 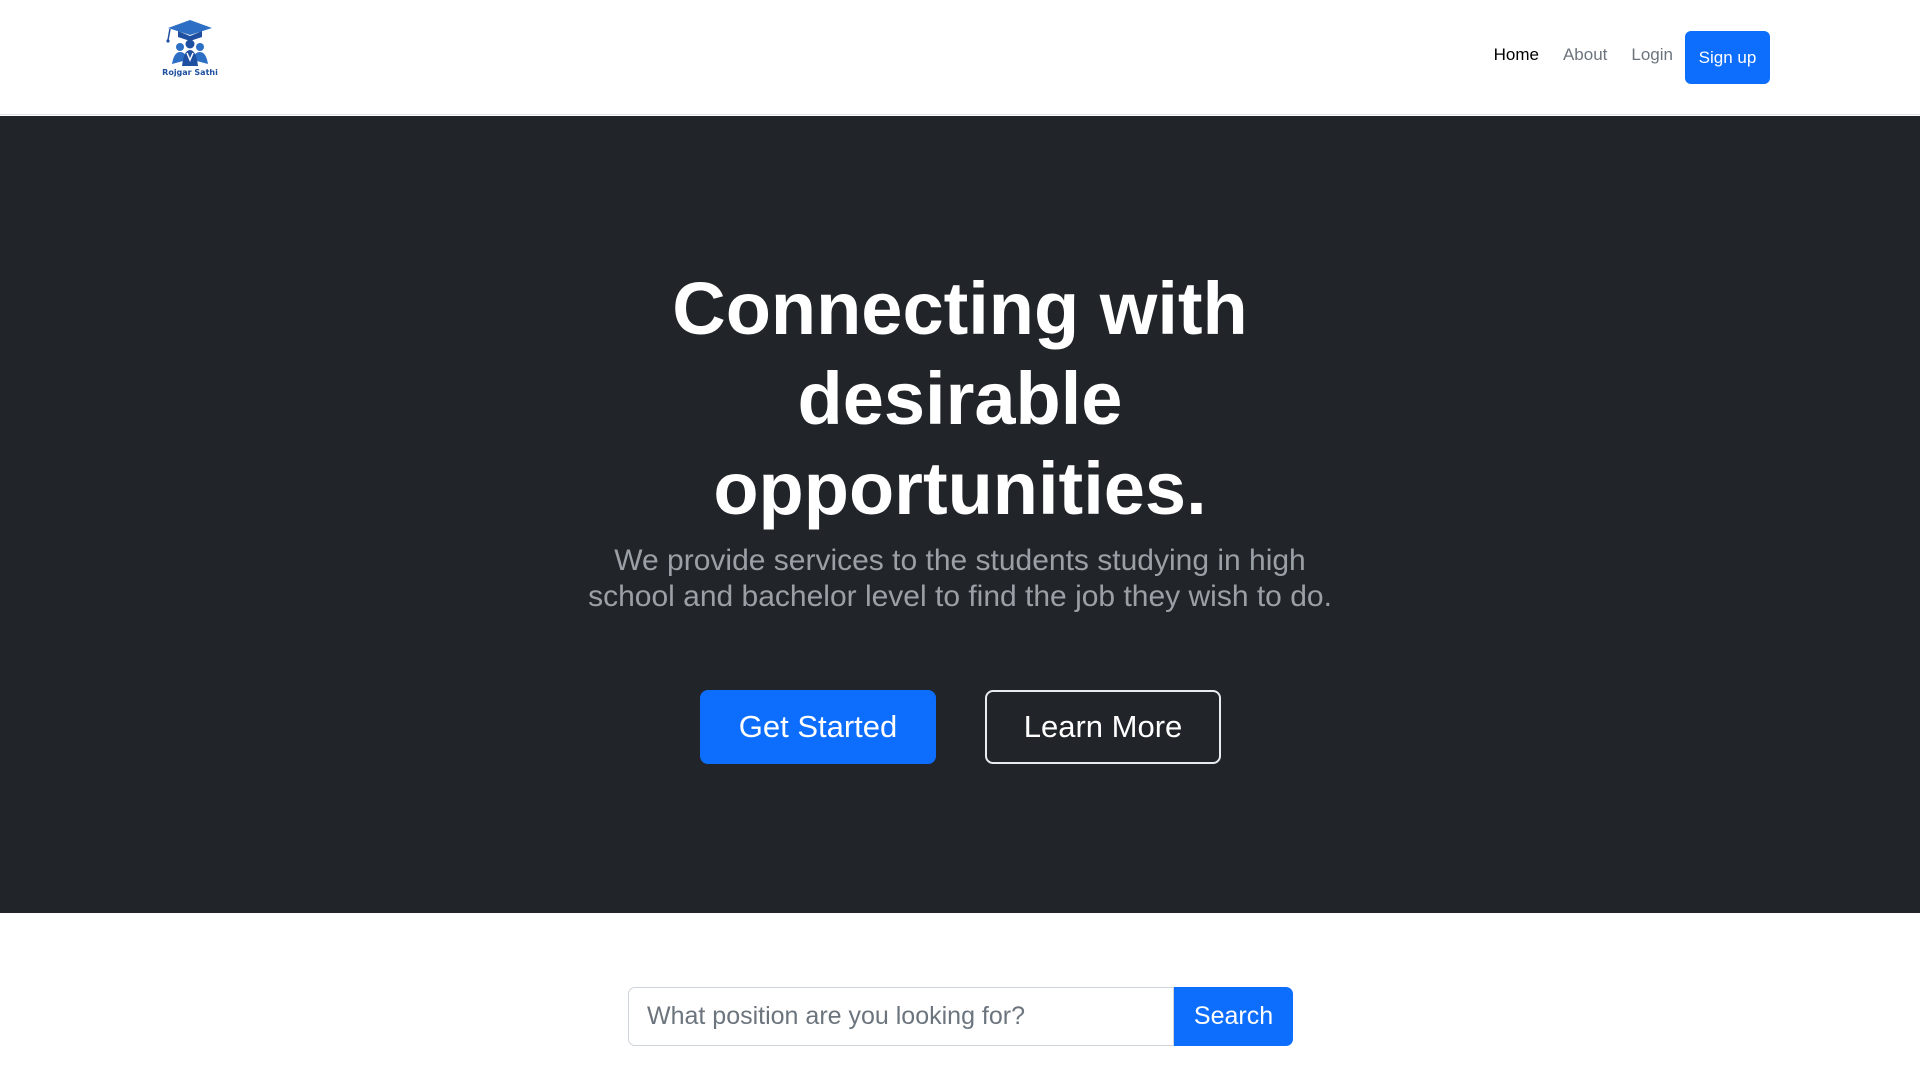 I want to click on brand-logo-text: Rojgar Sathi, so click(x=190, y=72).